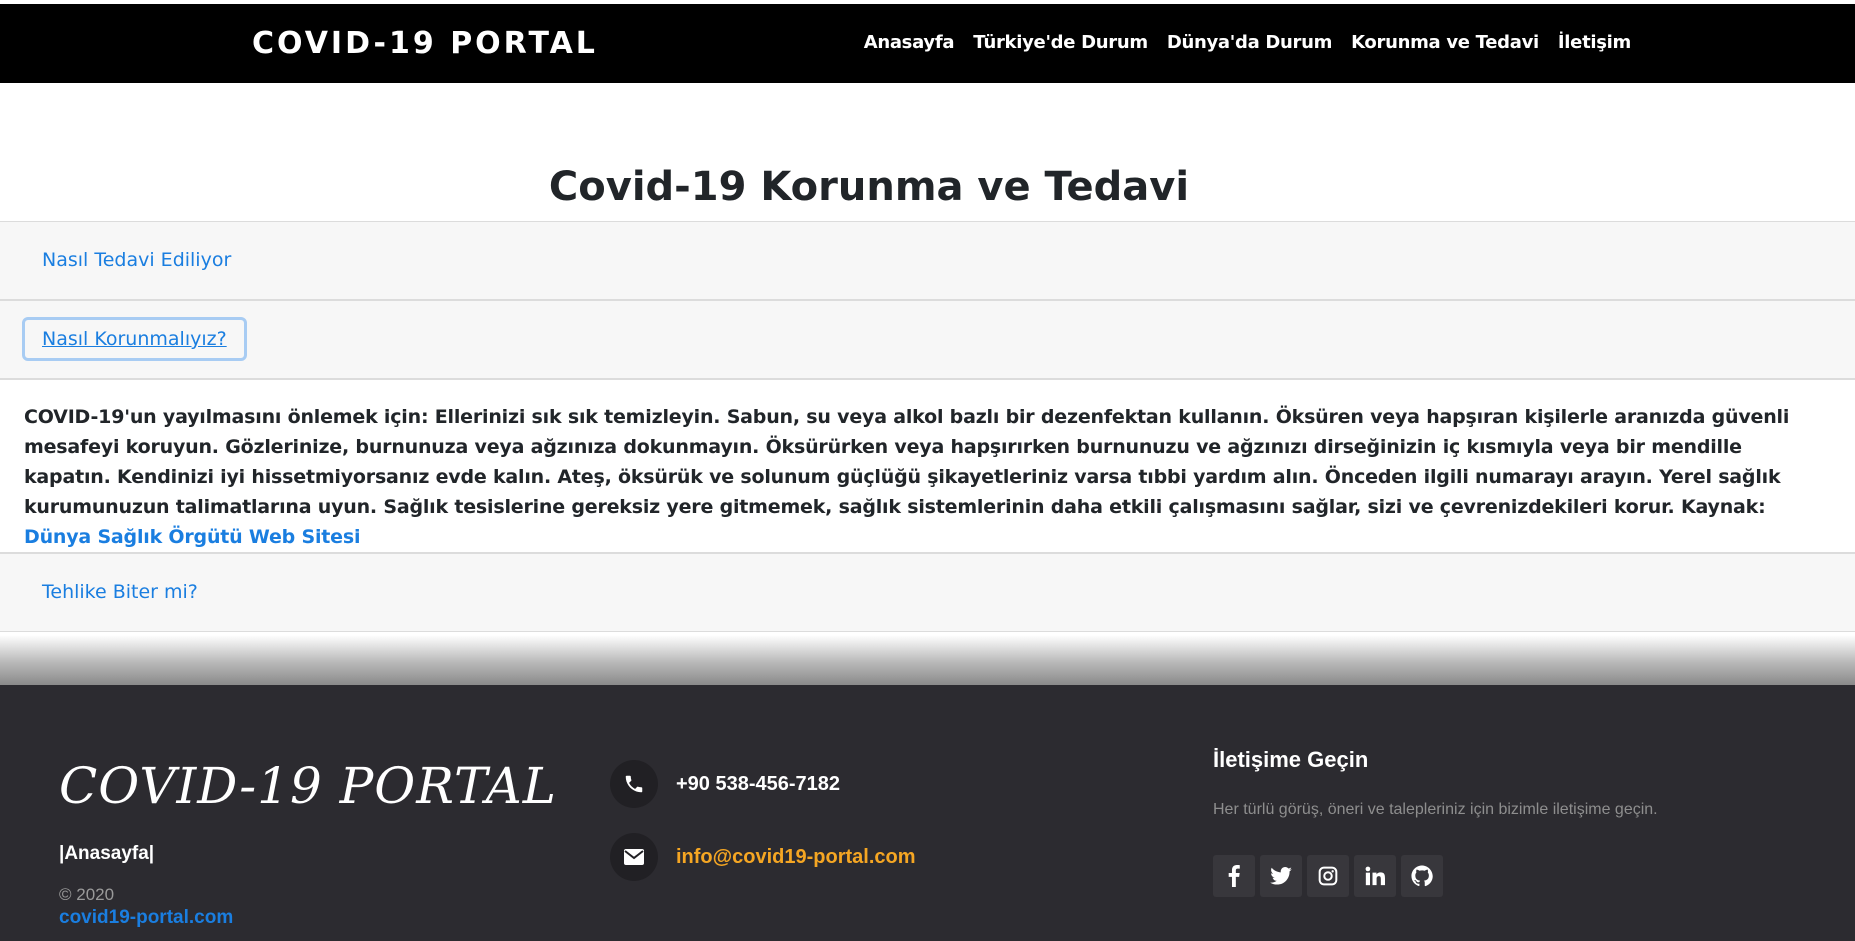 This screenshot has height=941, width=1855. I want to click on email-row: info@covid19-portal.com, so click(763, 857).